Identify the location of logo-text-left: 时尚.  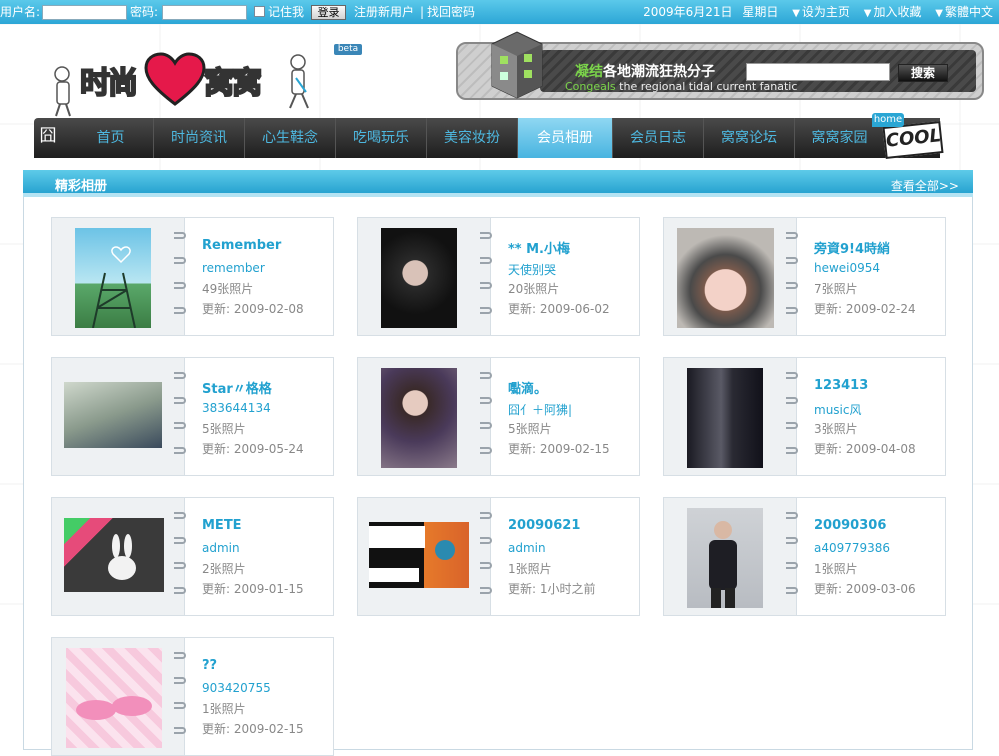
(109, 83).